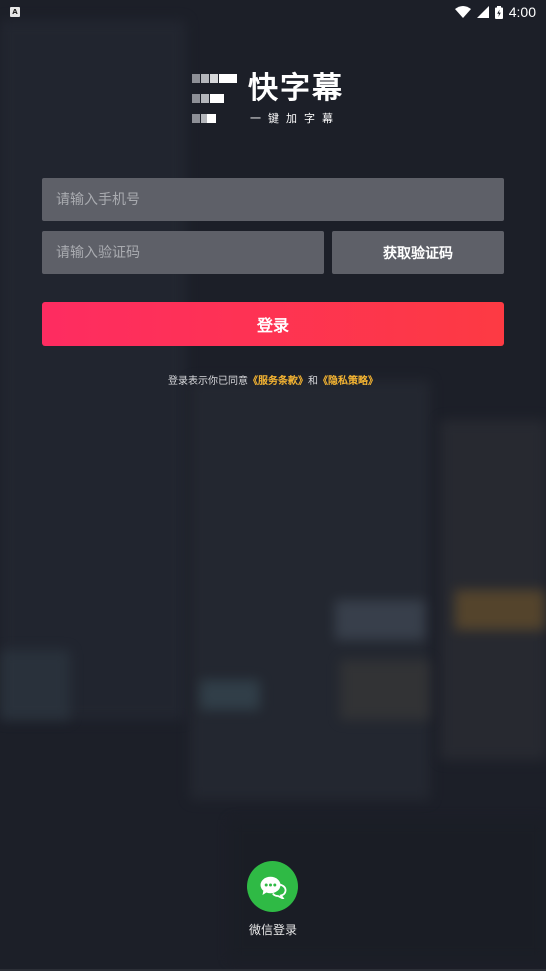  I want to click on login-button: 登录, so click(273, 324).